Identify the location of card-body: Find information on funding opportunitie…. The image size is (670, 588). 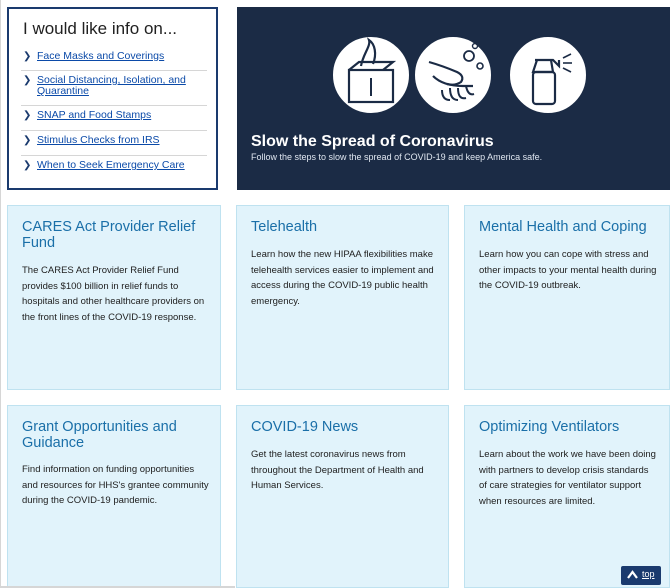
(115, 485).